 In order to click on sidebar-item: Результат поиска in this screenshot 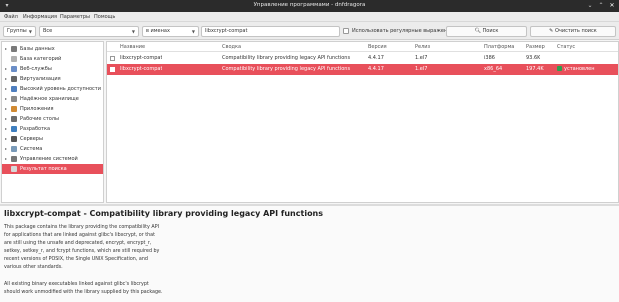, I will do `click(52, 169)`.